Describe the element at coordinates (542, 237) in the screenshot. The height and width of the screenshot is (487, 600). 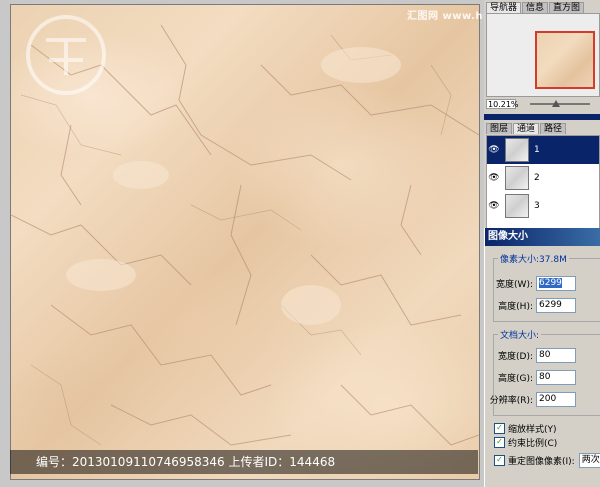
I see `dialog-title: 图像大小` at that location.